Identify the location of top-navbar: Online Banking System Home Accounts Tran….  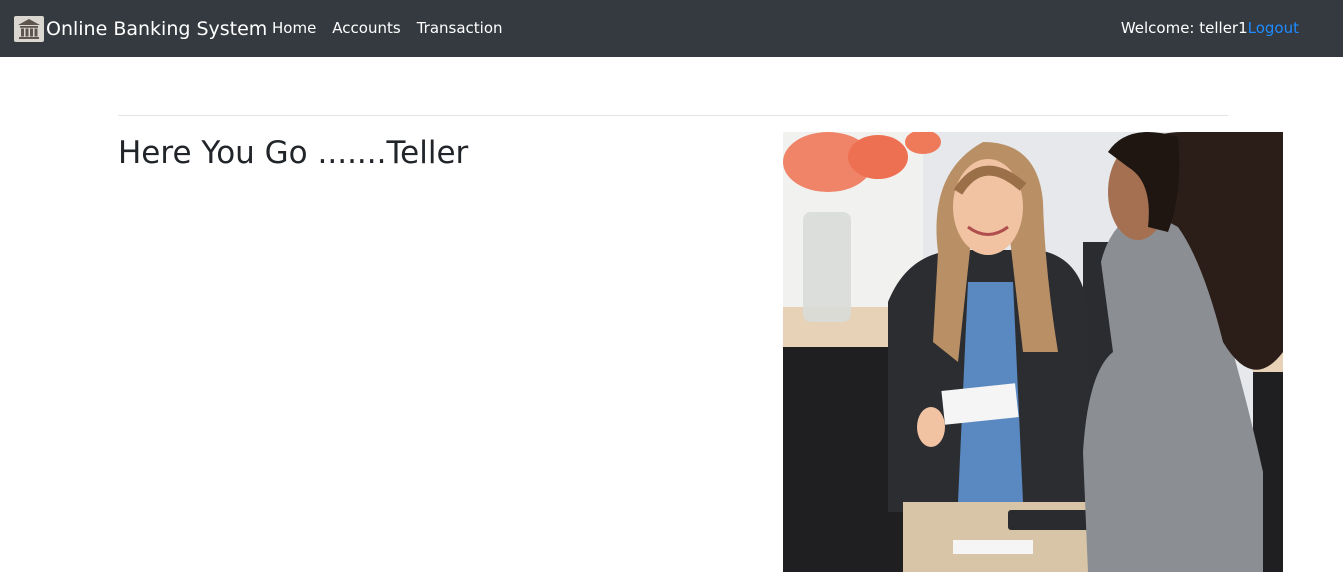
(671, 28).